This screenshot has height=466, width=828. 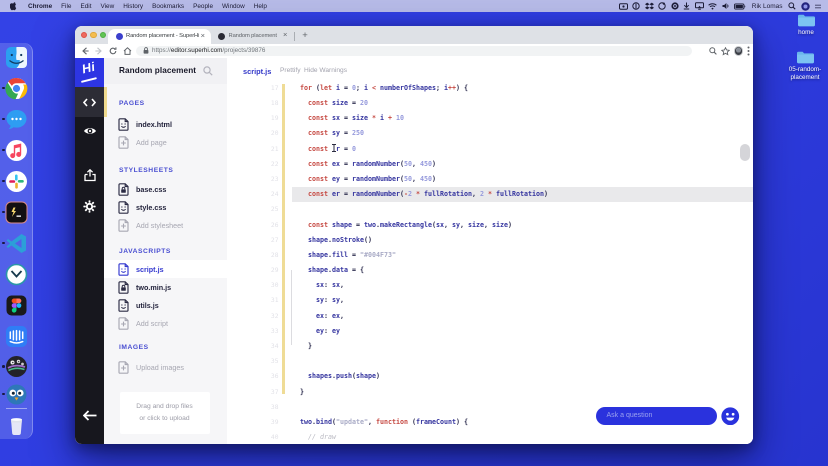 I want to click on file-row-style.css: style.css, so click(x=165, y=207).